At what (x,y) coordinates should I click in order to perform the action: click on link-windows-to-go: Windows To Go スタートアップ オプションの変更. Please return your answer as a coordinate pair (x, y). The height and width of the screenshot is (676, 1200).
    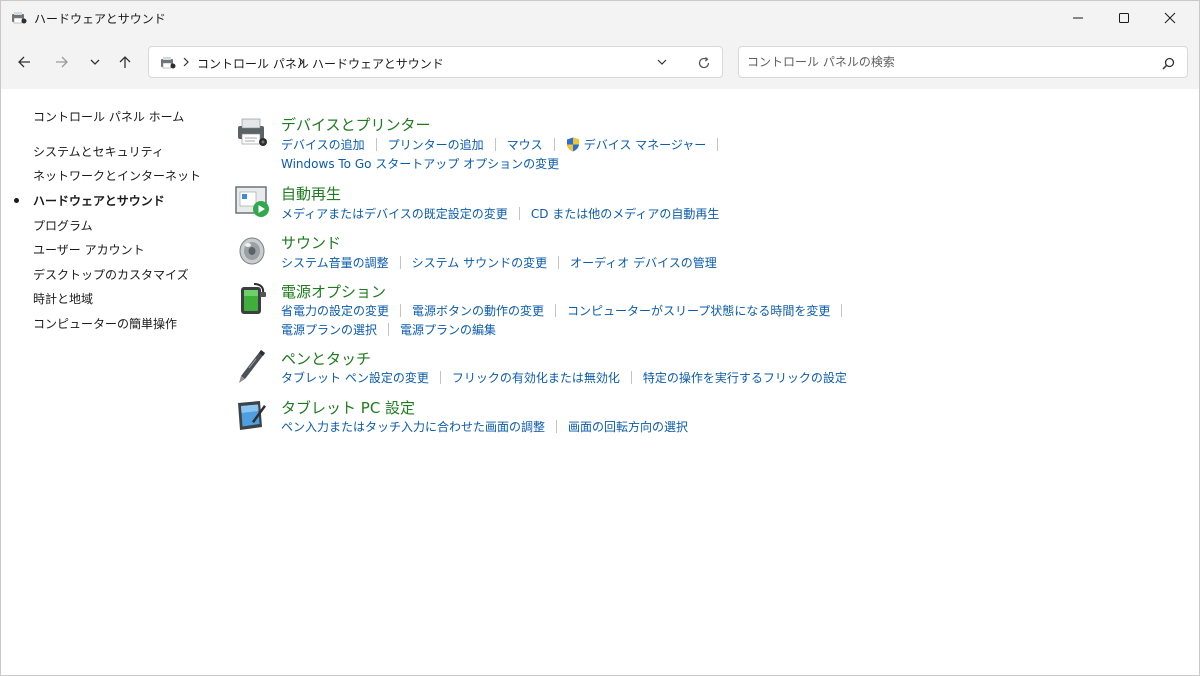
    Looking at the image, I should click on (420, 163).